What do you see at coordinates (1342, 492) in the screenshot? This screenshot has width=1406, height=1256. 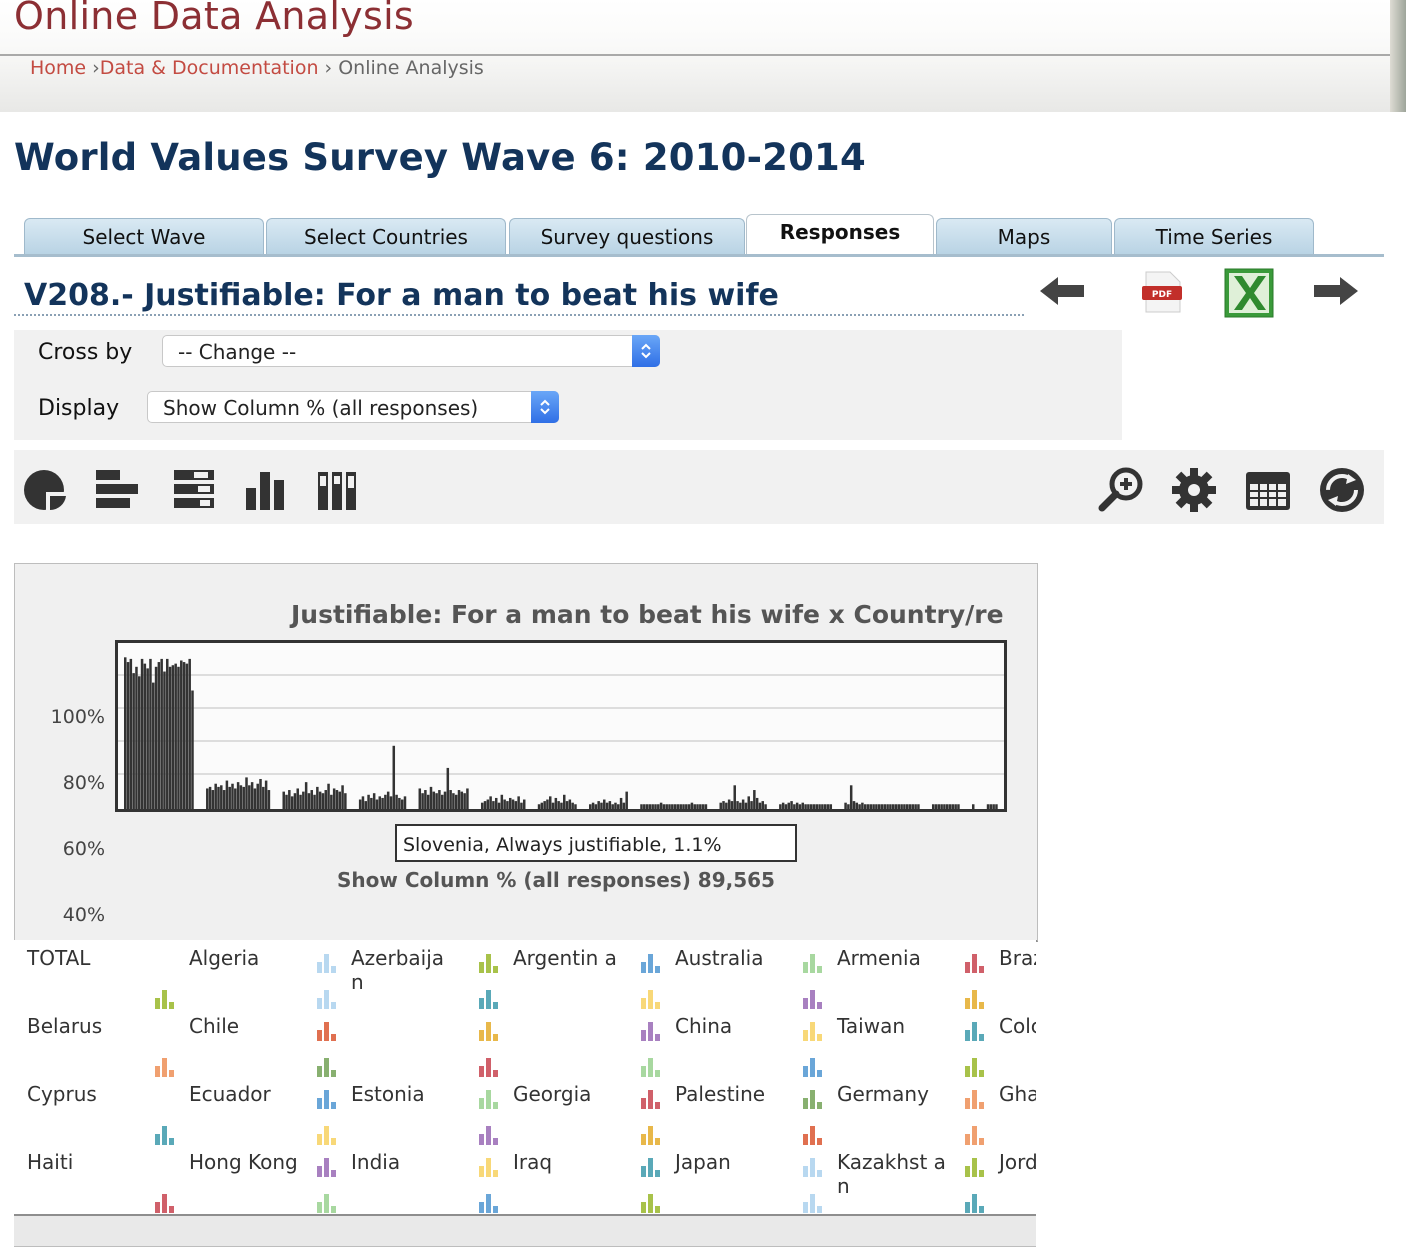 I see `refresh-icon` at bounding box center [1342, 492].